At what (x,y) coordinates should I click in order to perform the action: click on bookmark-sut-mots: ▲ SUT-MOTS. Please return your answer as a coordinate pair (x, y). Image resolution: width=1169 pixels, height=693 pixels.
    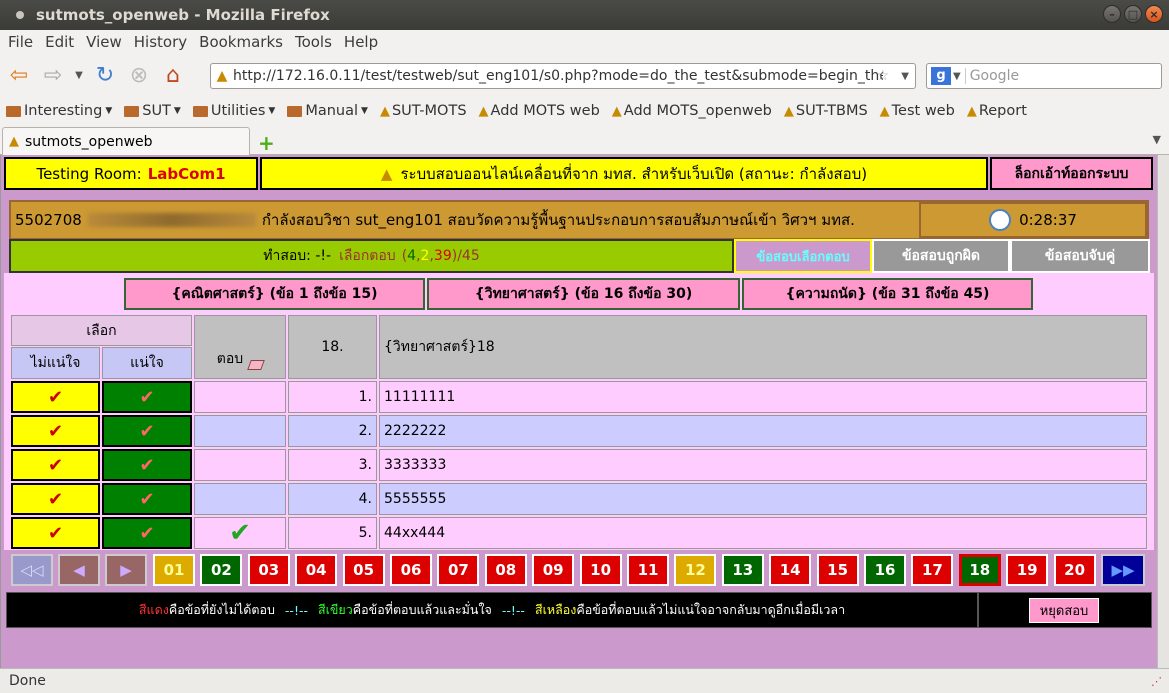
    Looking at the image, I should click on (423, 111).